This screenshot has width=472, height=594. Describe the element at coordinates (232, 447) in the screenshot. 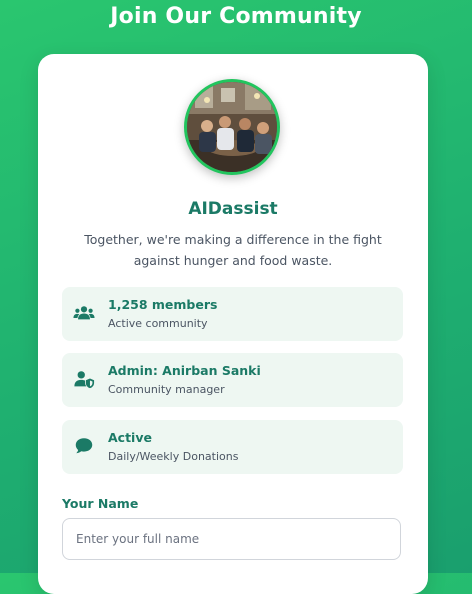

I see `info-item-status: Active Daily/Weekly Donations` at that location.